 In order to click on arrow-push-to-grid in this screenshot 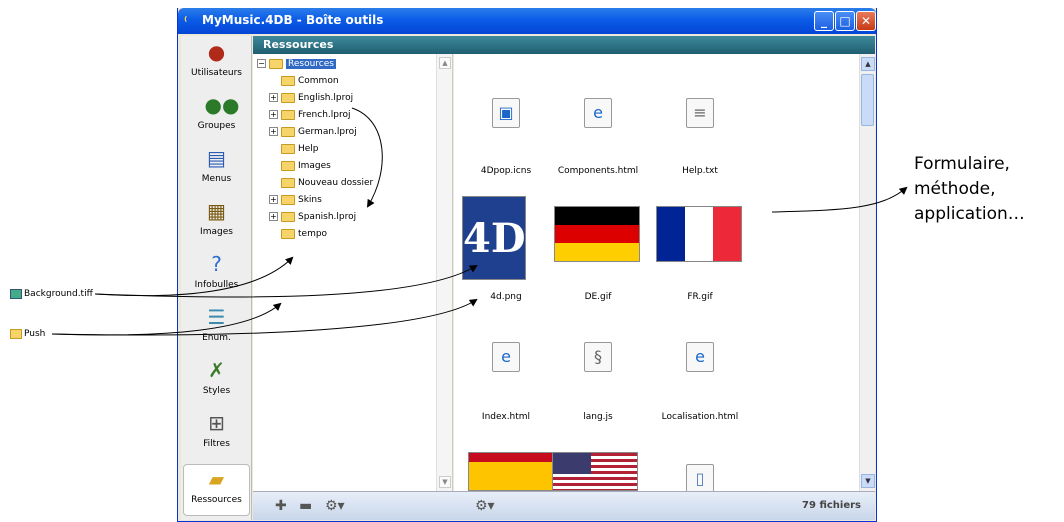, I will do `click(264, 317)`.